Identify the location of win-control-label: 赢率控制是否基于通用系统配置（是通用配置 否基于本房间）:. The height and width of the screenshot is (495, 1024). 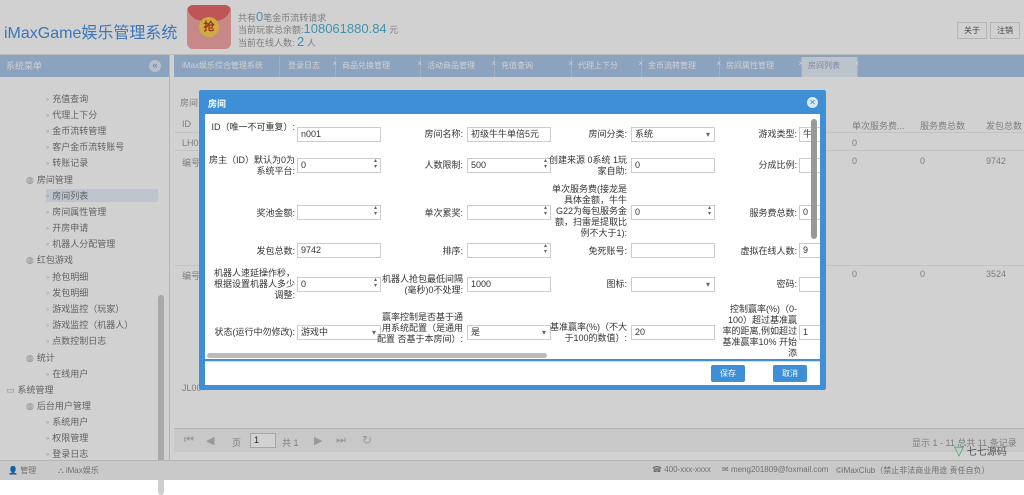
(420, 328).